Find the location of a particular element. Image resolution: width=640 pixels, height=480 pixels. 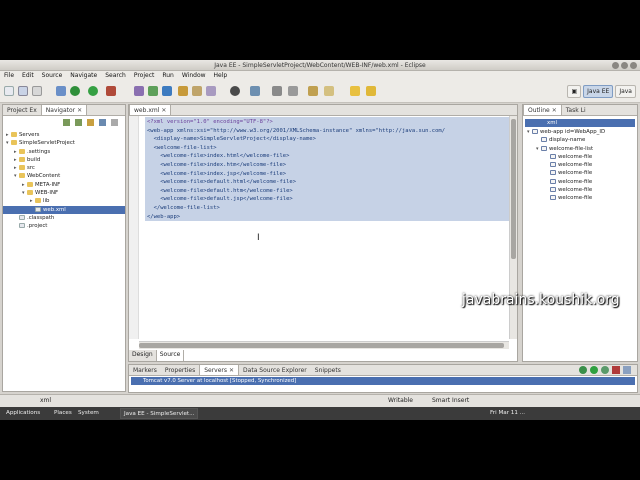

new-package-icon is located at coordinates (153, 91).